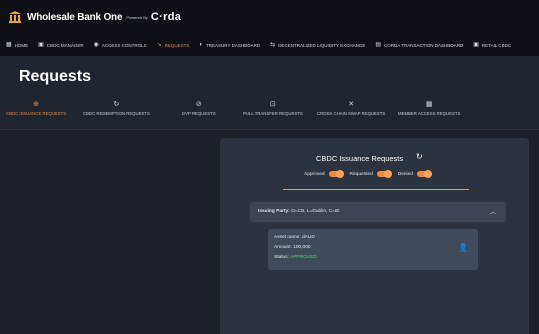 Image resolution: width=539 pixels, height=334 pixels. What do you see at coordinates (201, 45) in the screenshot?
I see `treasury-icon: ◐` at bounding box center [201, 45].